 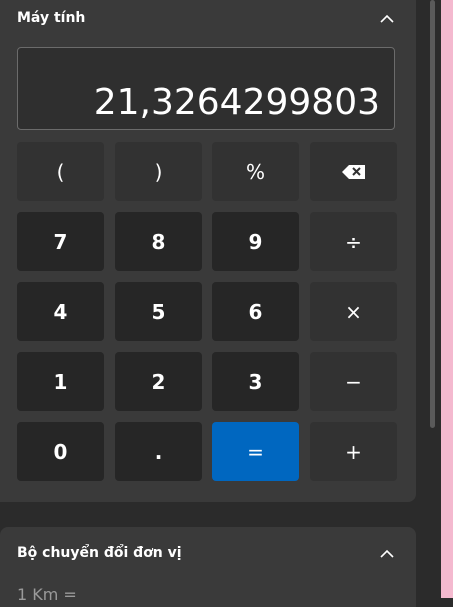 I want to click on open-paren-key: (, so click(x=60, y=171).